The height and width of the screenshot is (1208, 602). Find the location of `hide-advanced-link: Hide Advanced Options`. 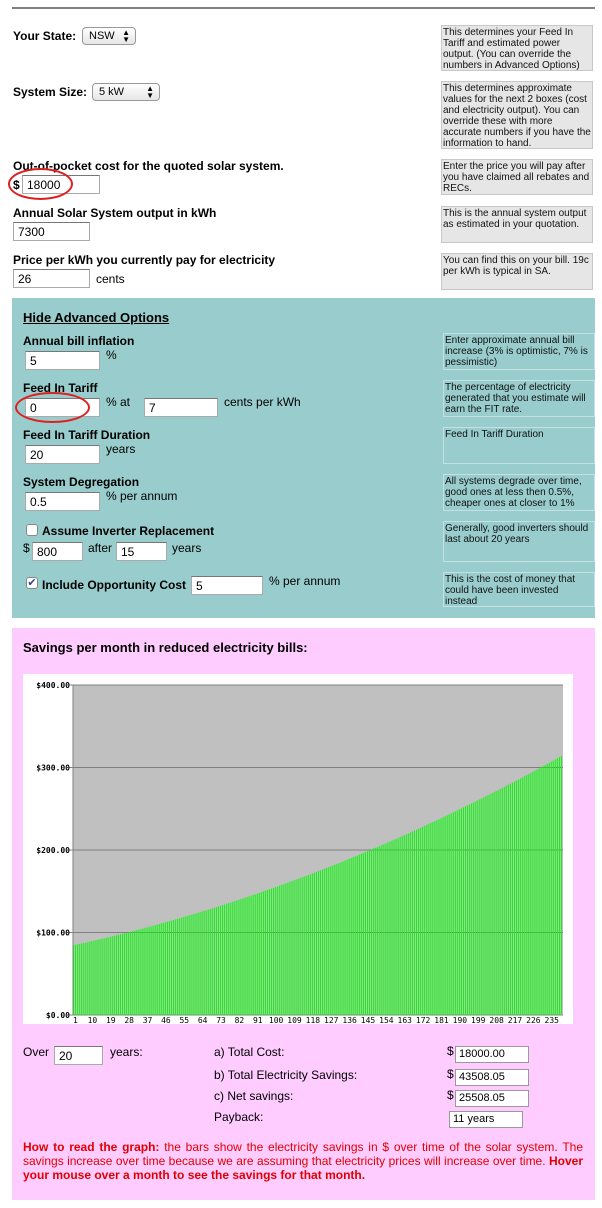

hide-advanced-link: Hide Advanced Options is located at coordinates (96, 317).